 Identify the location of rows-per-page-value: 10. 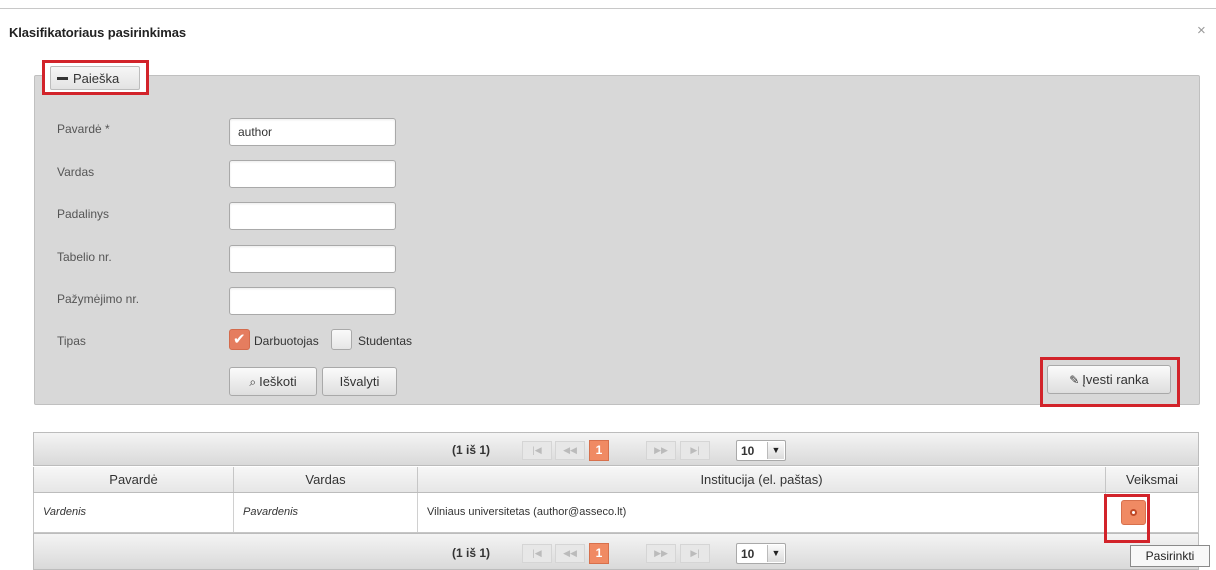
(748, 451).